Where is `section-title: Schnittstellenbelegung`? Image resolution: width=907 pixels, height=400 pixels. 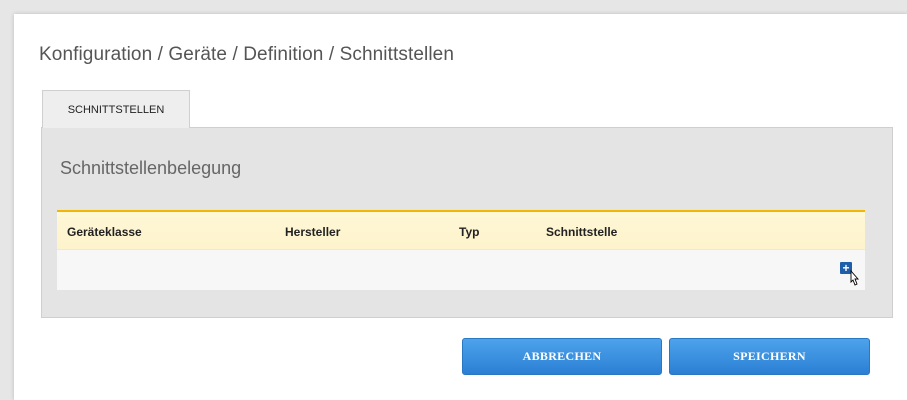 section-title: Schnittstellenbelegung is located at coordinates (151, 168).